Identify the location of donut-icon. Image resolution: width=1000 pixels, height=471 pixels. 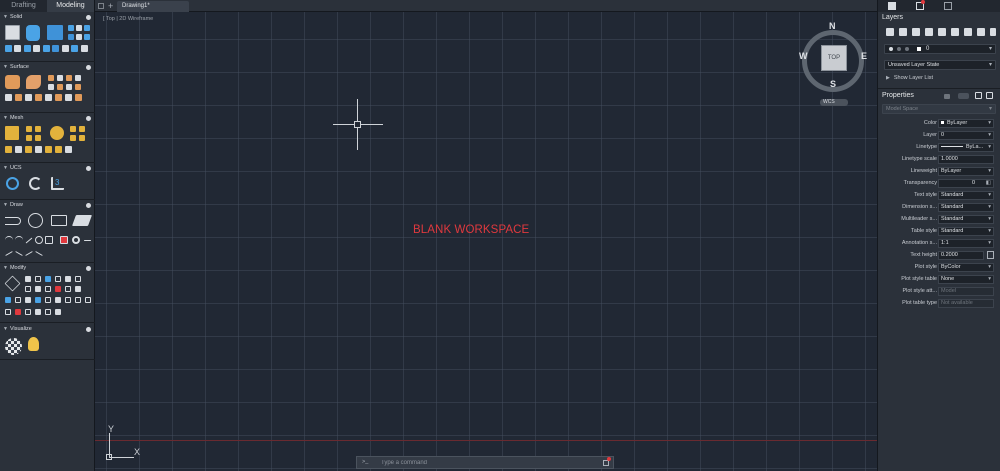
(76, 240).